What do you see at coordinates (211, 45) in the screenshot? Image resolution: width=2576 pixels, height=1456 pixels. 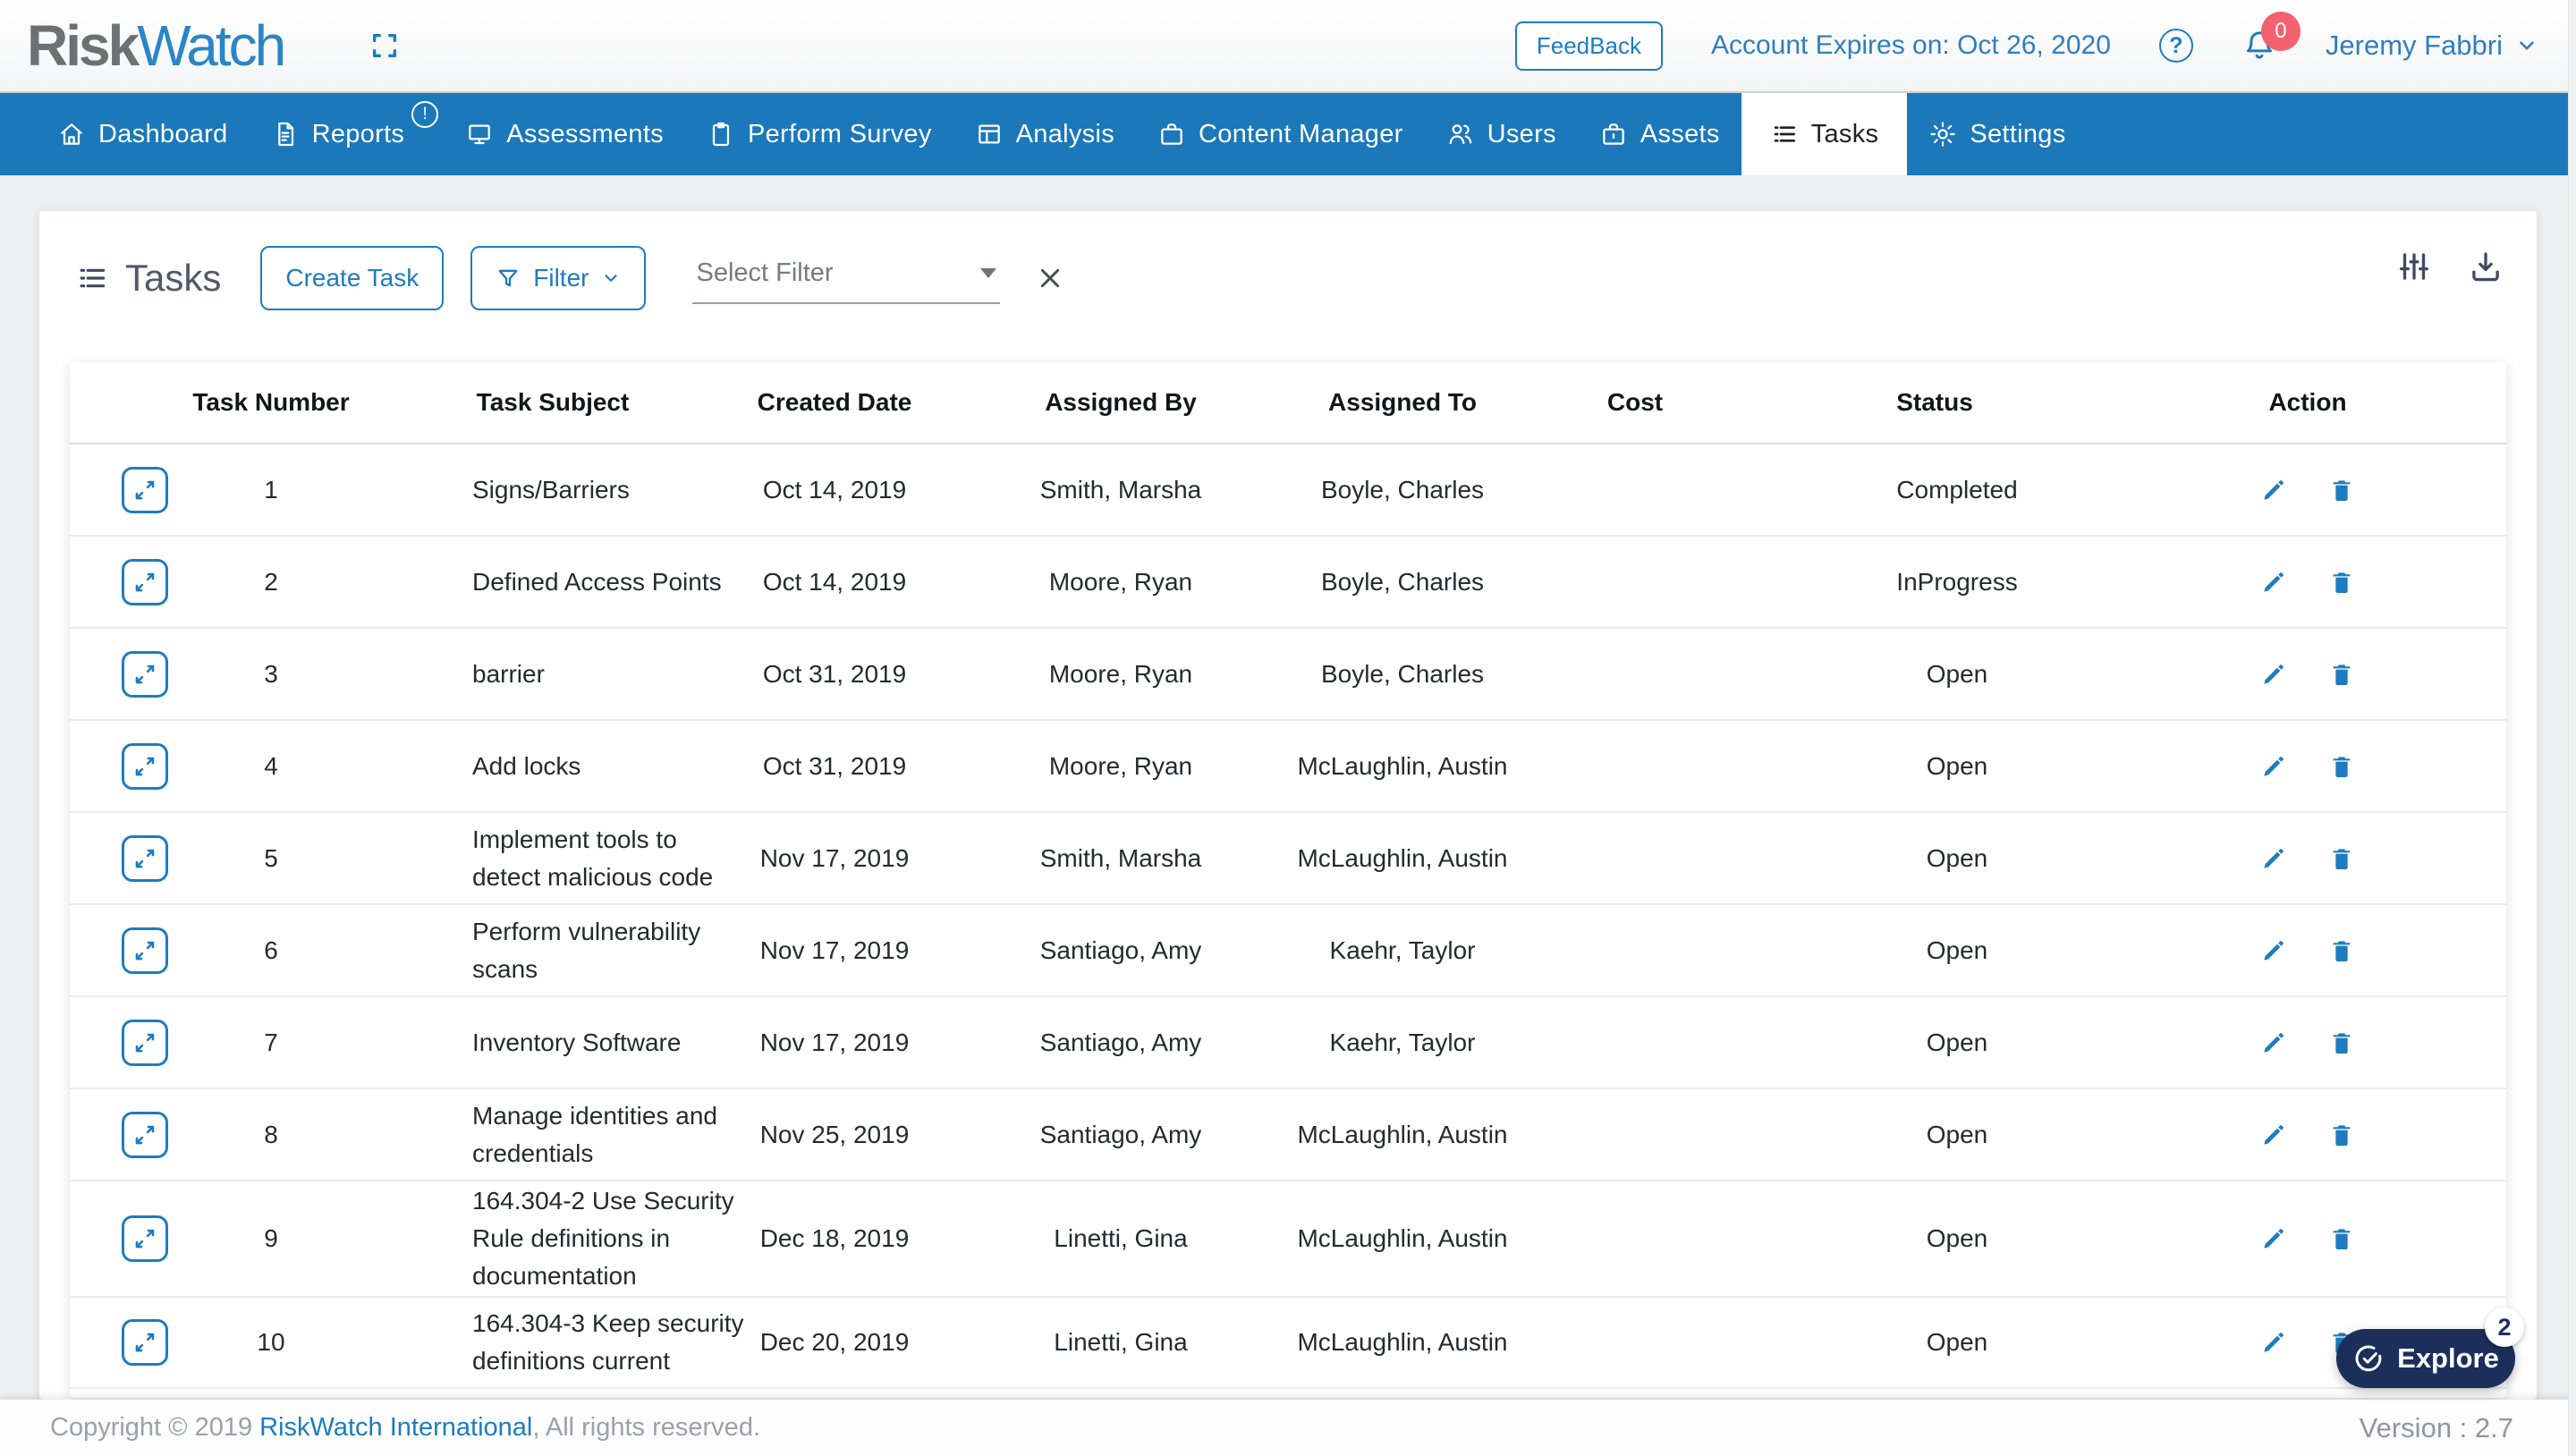 I see `logo-watch: Watch` at bounding box center [211, 45].